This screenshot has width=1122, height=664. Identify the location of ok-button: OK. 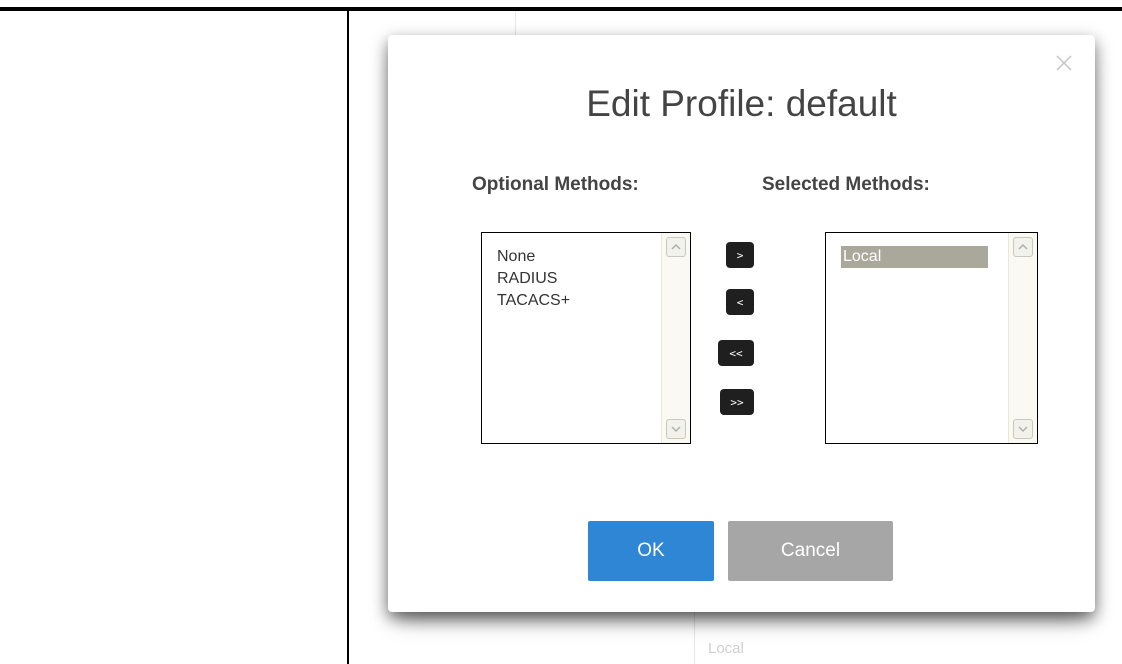
(651, 551).